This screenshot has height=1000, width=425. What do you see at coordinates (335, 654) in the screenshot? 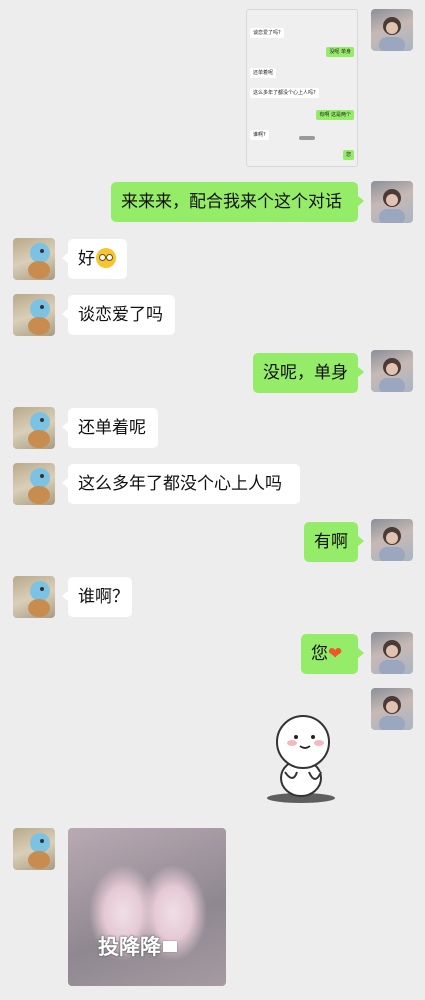
I see `heart-icon: ❤` at bounding box center [335, 654].